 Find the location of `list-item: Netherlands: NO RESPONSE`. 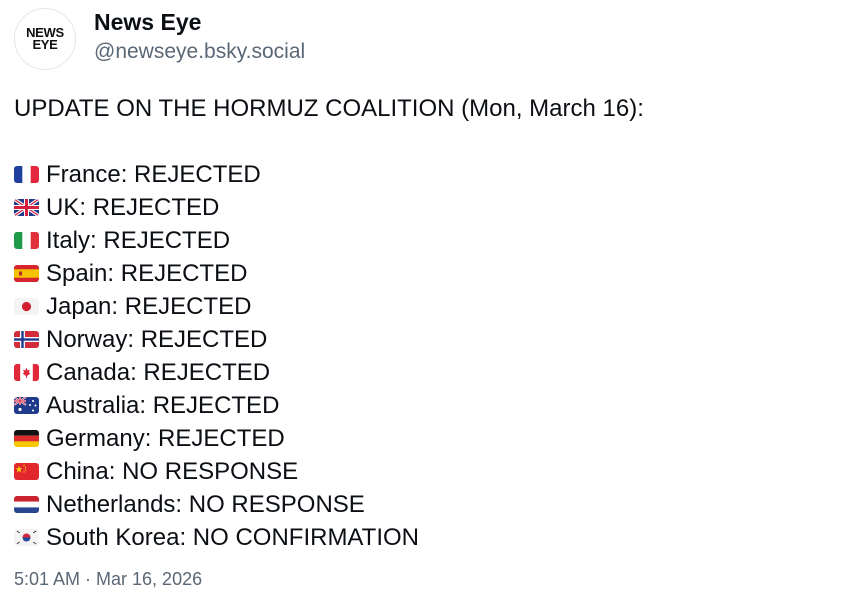

list-item: Netherlands: NO RESPONSE is located at coordinates (329, 504).